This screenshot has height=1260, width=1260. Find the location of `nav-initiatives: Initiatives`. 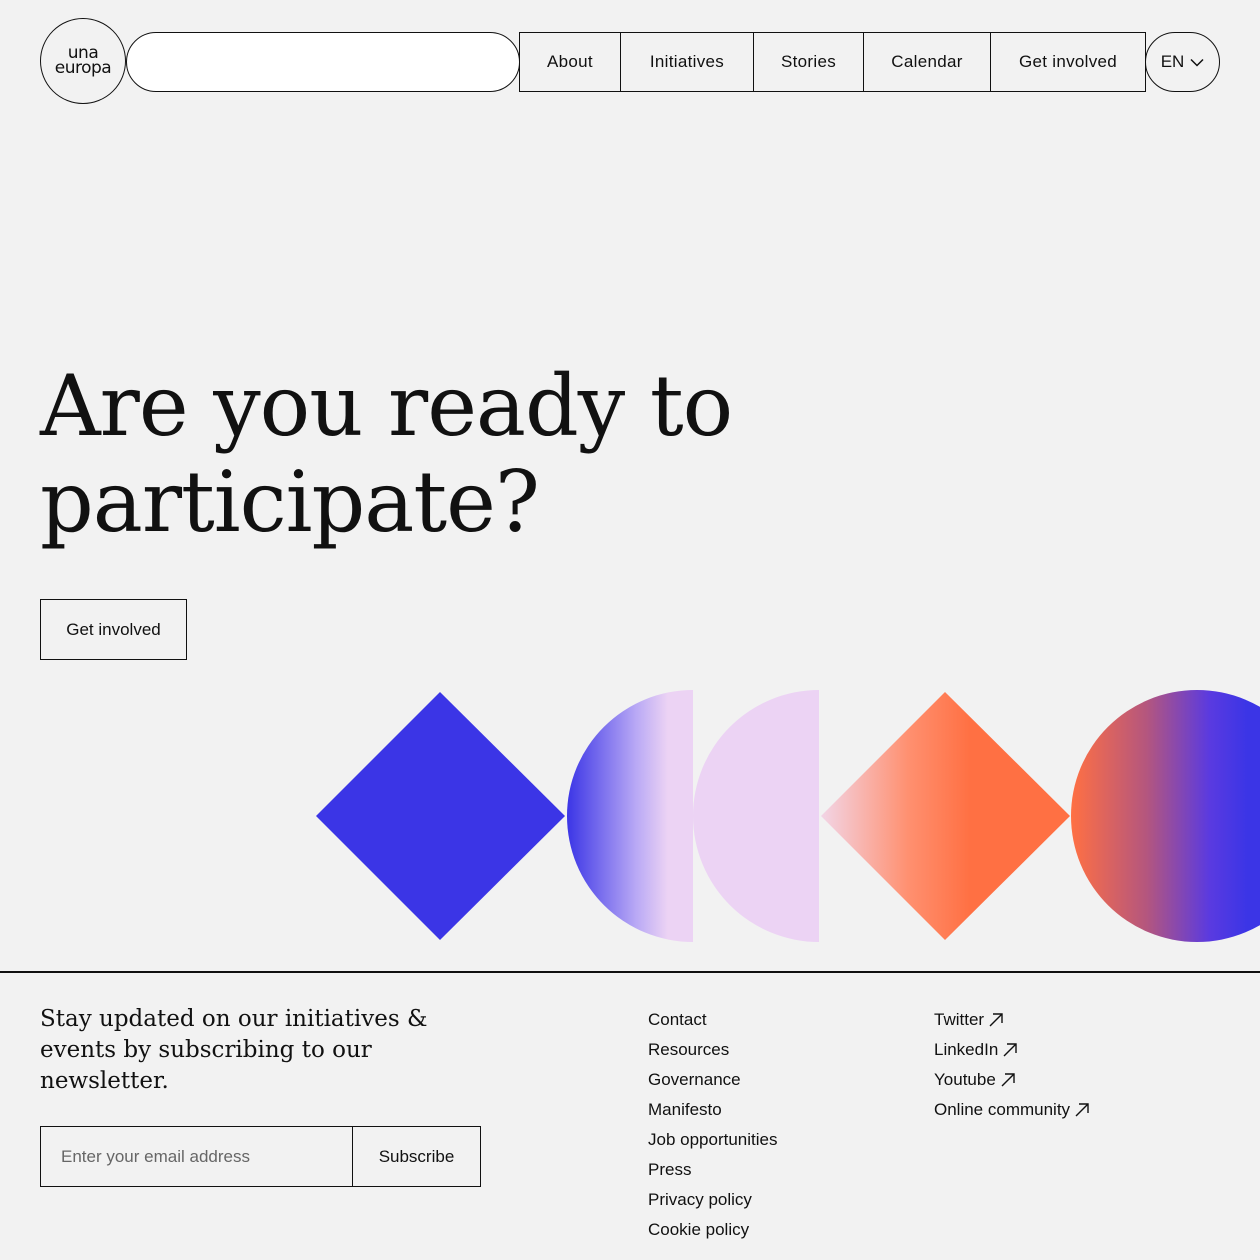

nav-initiatives: Initiatives is located at coordinates (687, 62).